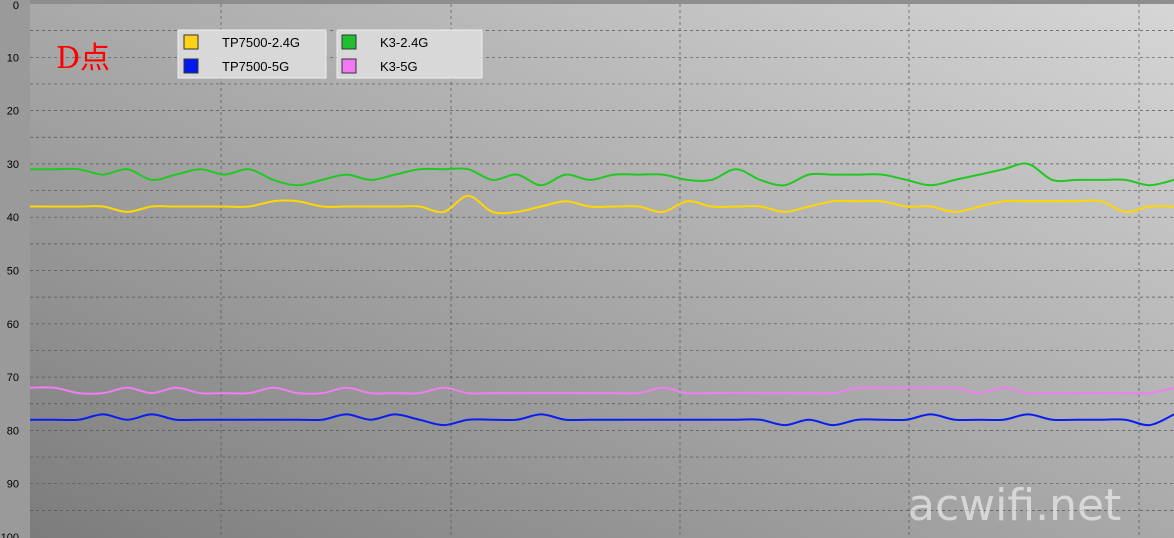 The image size is (1174, 538). What do you see at coordinates (13, 112) in the screenshot?
I see `y-tick-label: 20` at bounding box center [13, 112].